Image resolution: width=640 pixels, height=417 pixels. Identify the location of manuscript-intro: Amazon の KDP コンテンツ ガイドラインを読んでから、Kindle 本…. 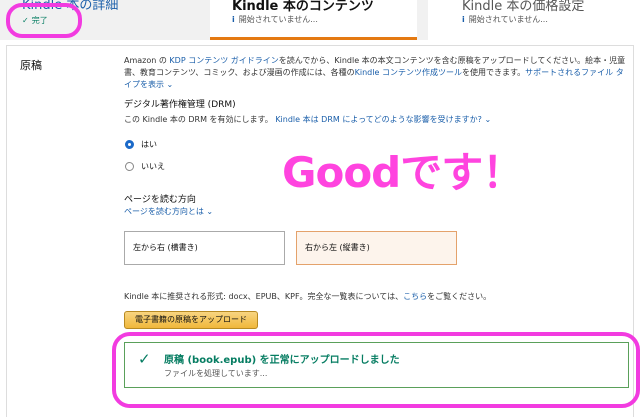
(375, 73).